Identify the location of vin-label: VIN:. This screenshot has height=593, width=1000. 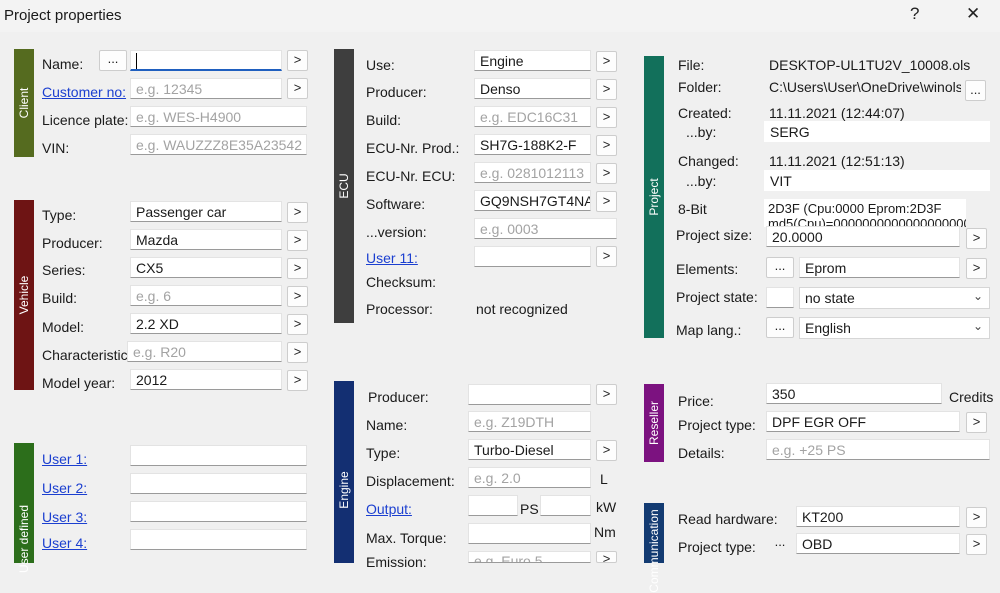
(56, 148).